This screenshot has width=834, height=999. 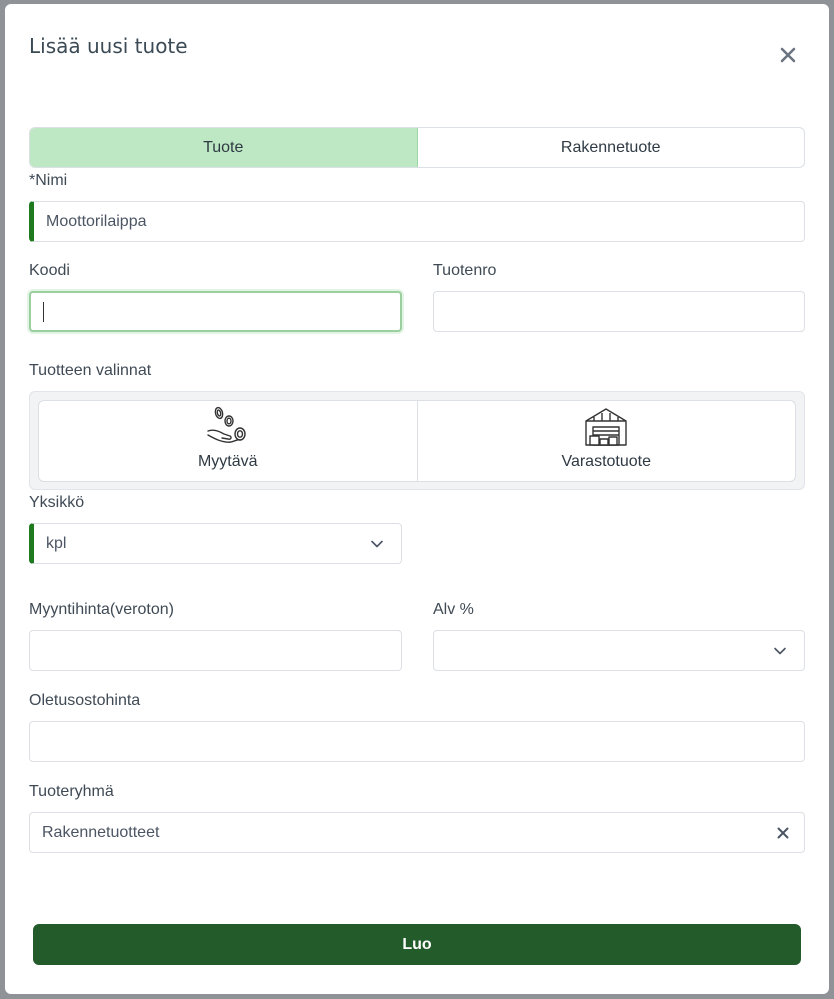 I want to click on unit-label: Yksikkö, so click(x=57, y=502).